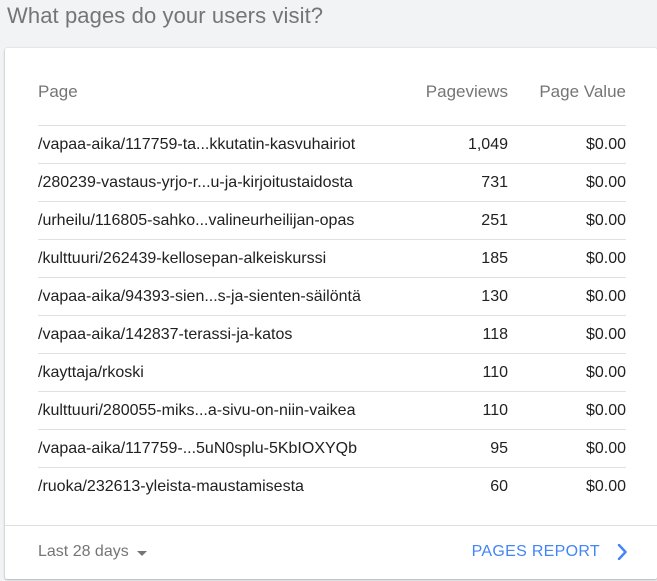 The width and height of the screenshot is (657, 581). What do you see at coordinates (331, 552) in the screenshot?
I see `card-footer: Last 28 days PAGES REPORT` at bounding box center [331, 552].